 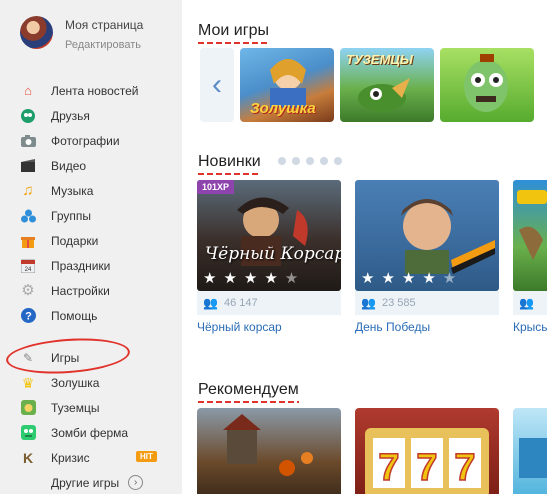 I want to click on card-title-link: Крысь, so click(x=530, y=327).